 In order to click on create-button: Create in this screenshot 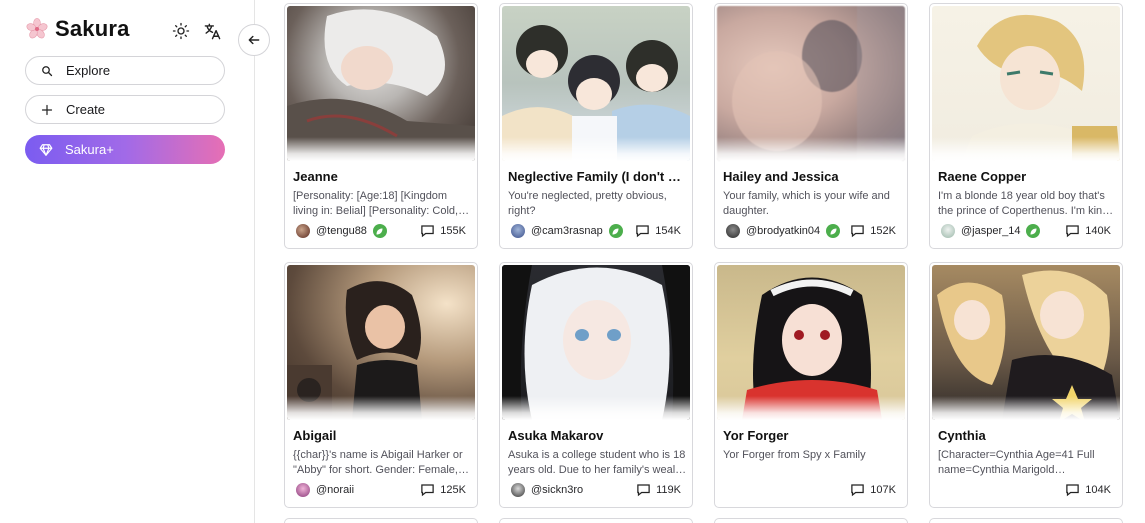, I will do `click(125, 109)`.